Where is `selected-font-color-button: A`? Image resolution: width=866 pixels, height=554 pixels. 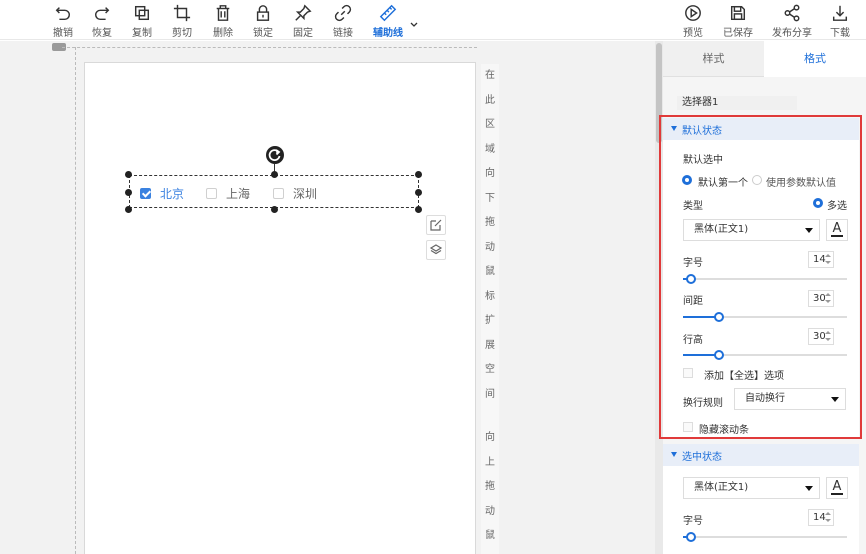 selected-font-color-button: A is located at coordinates (837, 488).